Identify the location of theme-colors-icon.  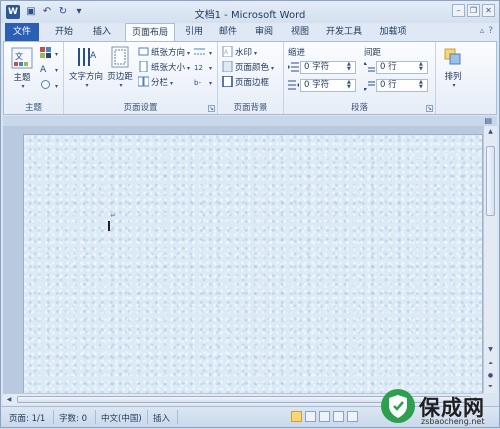
(45, 52).